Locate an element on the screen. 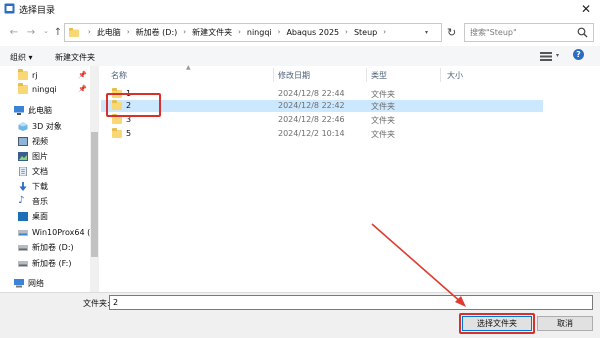  nav-item-3d-objects: 3D 对象 is located at coordinates (53, 126).